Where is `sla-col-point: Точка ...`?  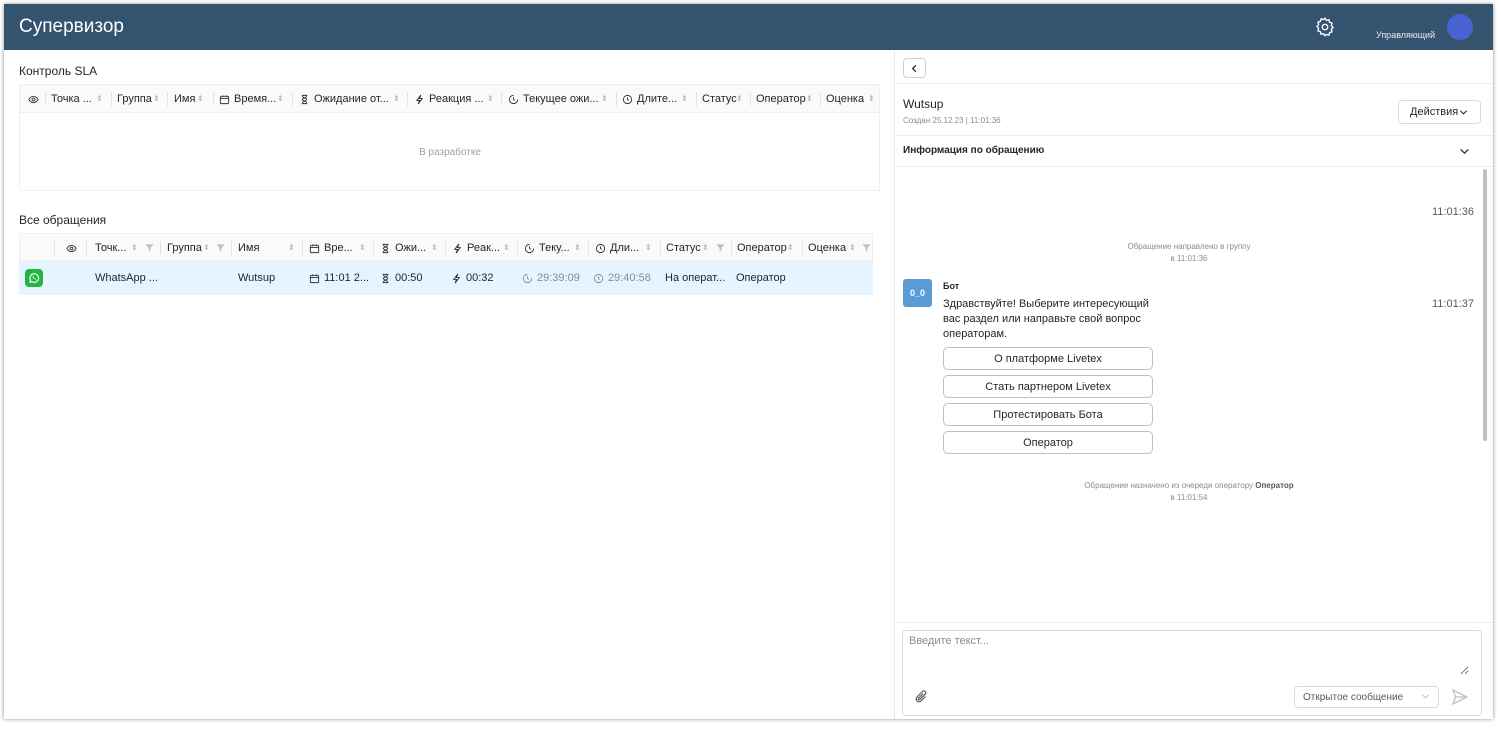 sla-col-point: Точка ... is located at coordinates (69, 99).